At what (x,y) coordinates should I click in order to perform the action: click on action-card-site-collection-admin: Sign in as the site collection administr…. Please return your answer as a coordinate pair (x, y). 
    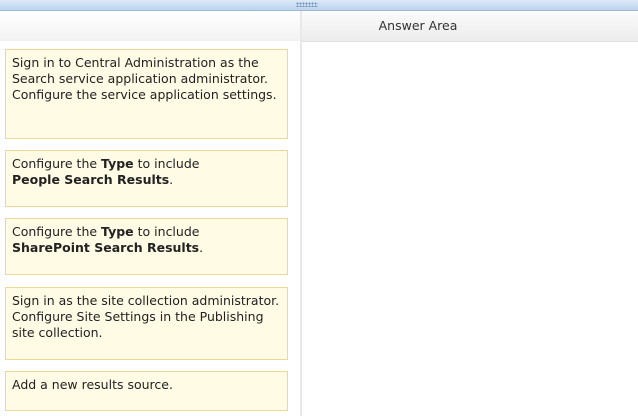
    Looking at the image, I should click on (146, 323).